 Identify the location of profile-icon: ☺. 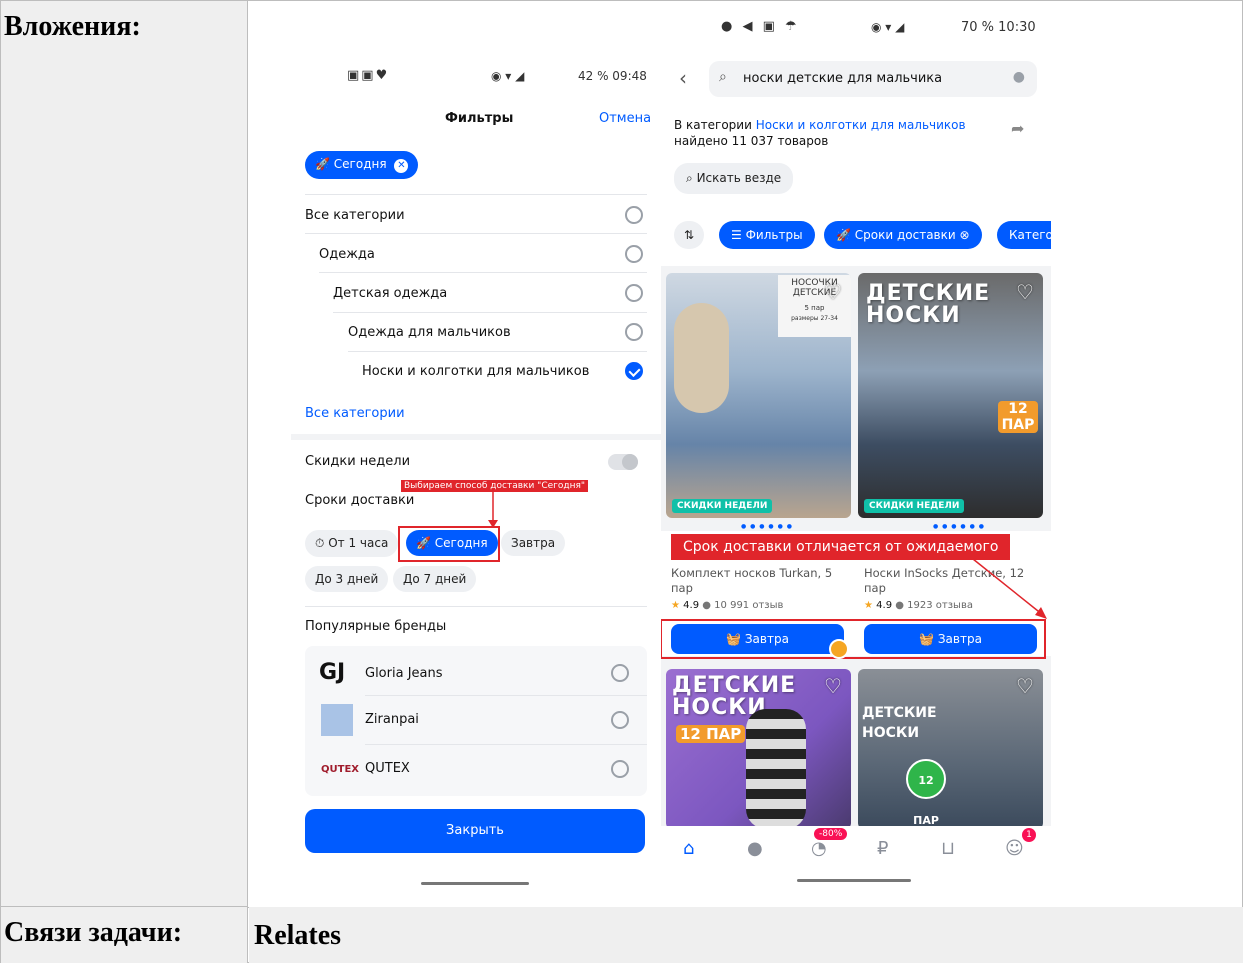
(1014, 848).